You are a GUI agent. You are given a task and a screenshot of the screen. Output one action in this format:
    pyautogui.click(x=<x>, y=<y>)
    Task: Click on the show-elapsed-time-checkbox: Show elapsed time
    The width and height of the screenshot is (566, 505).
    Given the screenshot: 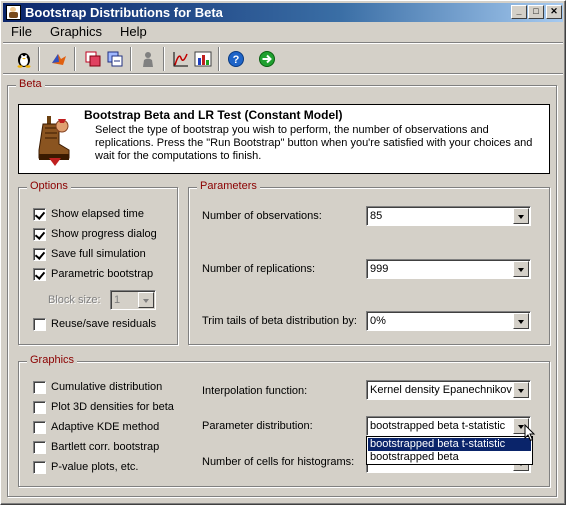 What is the action you would take?
    pyautogui.click(x=88, y=214)
    